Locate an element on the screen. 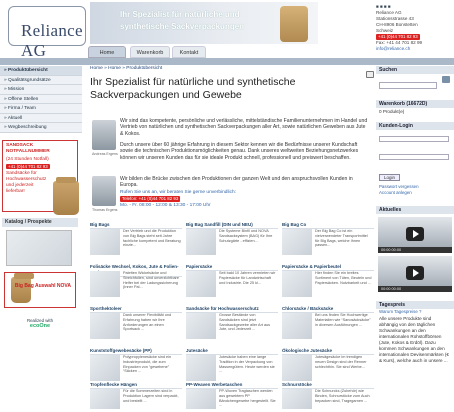 This screenshot has height=412, width=454. menu-item-team: » Firma / Team is located at coordinates (41, 109).